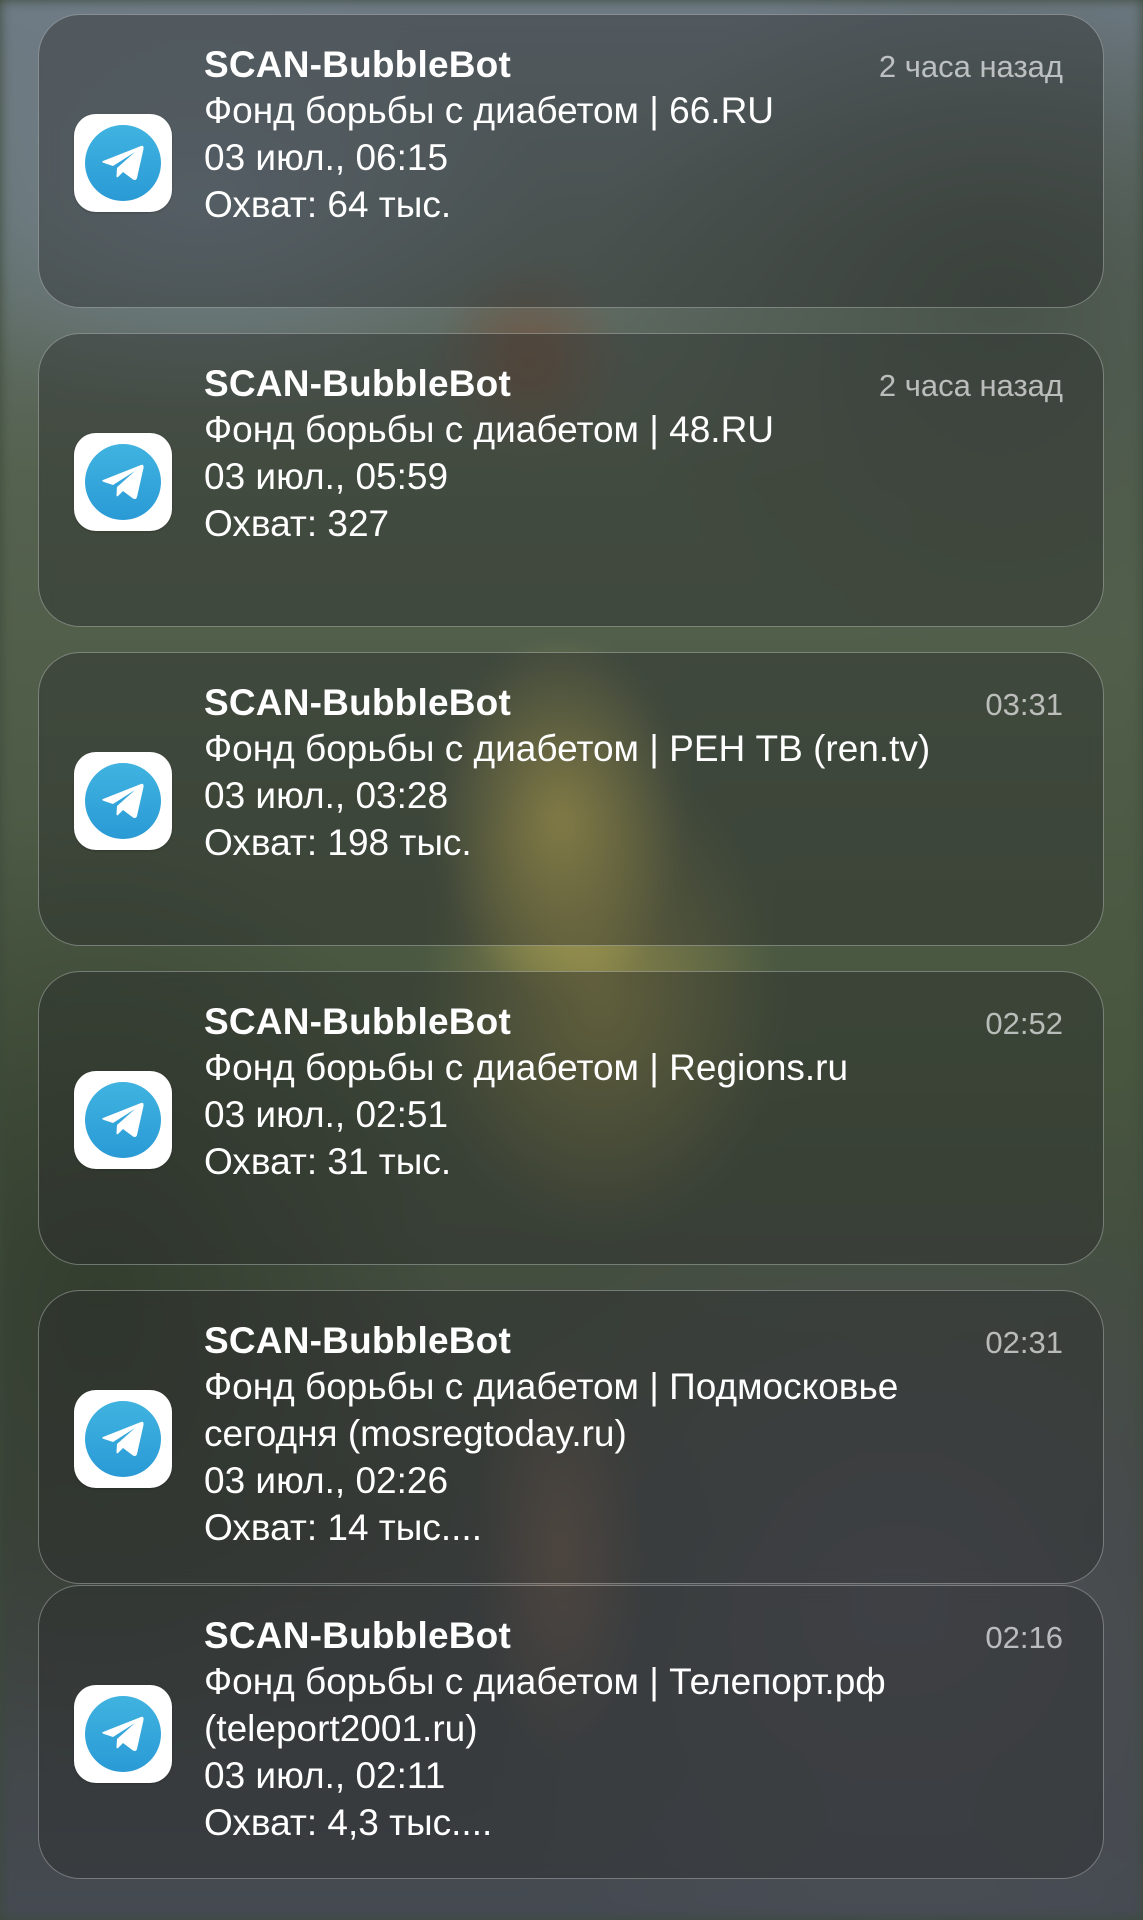 This screenshot has width=1143, height=1920. Describe the element at coordinates (1024, 704) in the screenshot. I see `notification-time: 03:31` at that location.